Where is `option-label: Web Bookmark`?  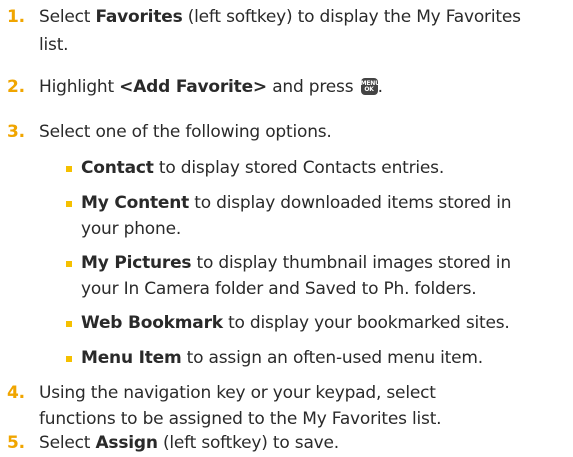
option-label: Web Bookmark is located at coordinates (152, 323).